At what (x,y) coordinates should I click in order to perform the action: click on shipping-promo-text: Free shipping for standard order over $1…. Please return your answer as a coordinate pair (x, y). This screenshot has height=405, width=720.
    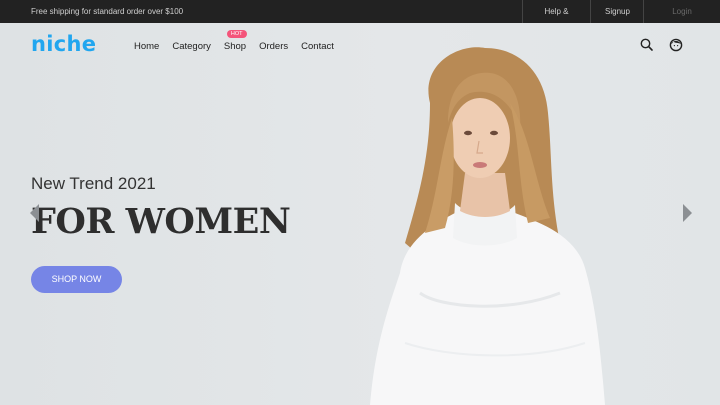
    Looking at the image, I should click on (107, 11).